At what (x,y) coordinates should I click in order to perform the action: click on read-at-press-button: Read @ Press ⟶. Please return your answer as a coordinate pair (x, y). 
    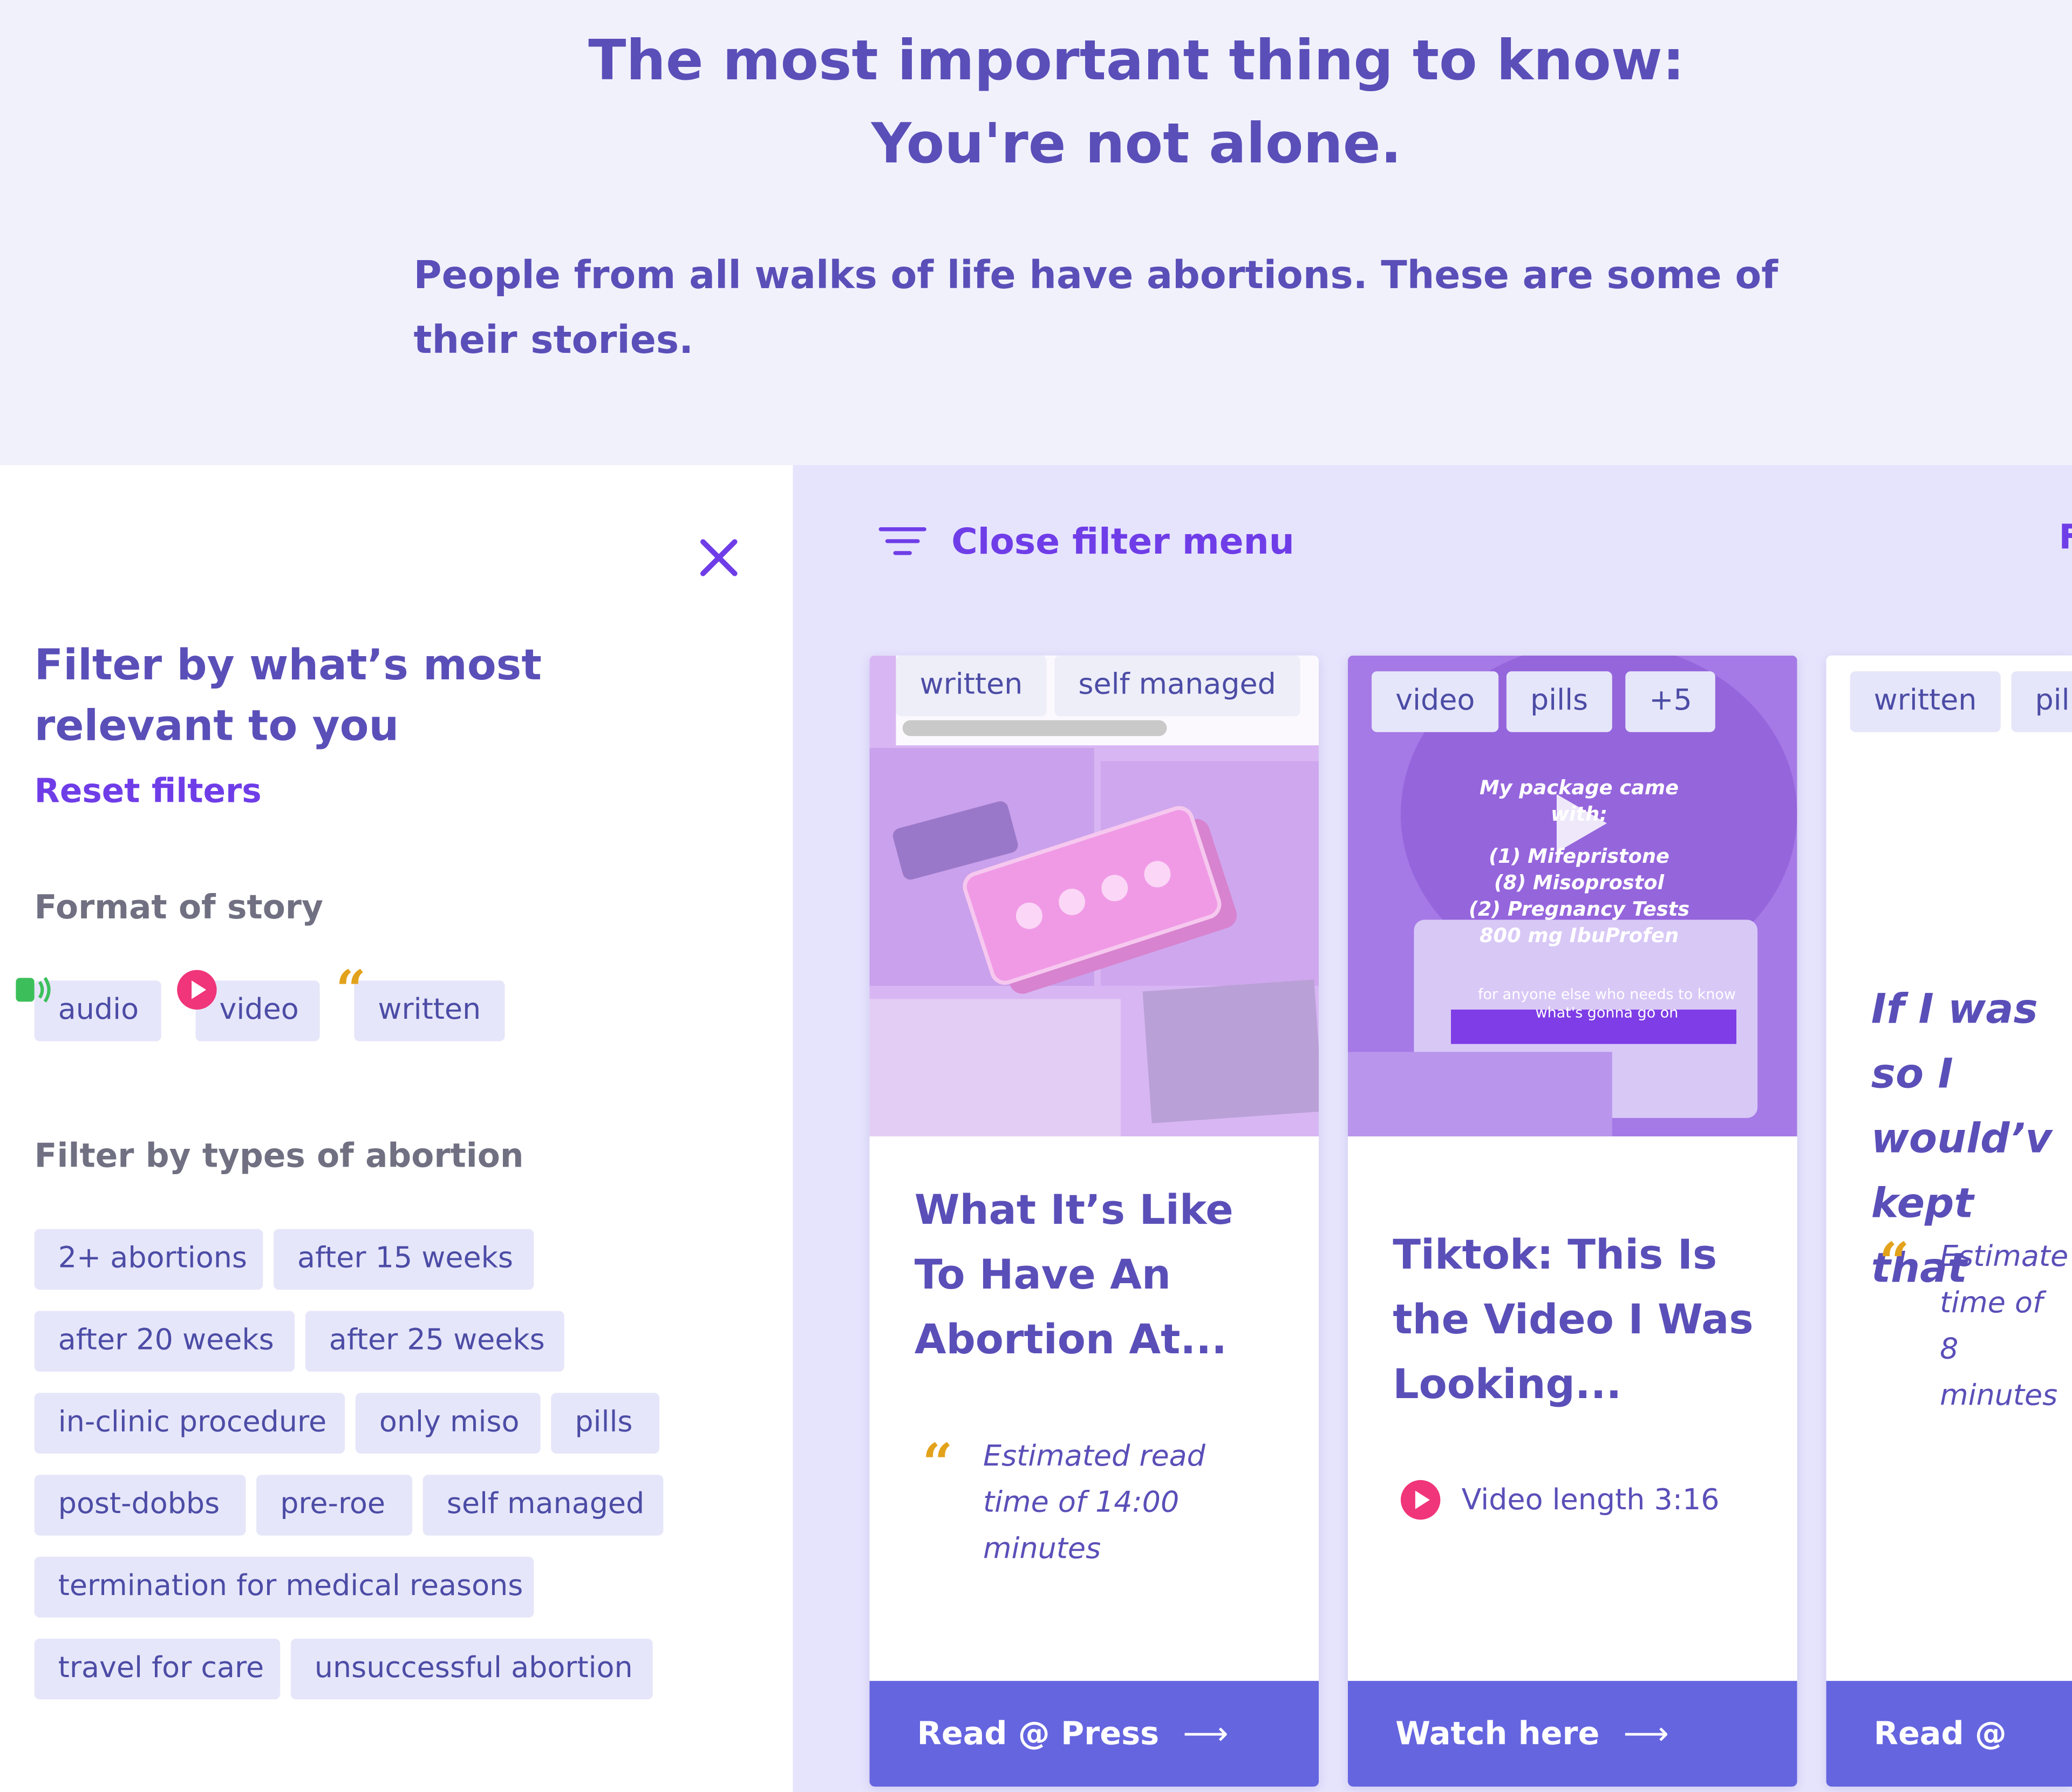
    Looking at the image, I should click on (1094, 1734).